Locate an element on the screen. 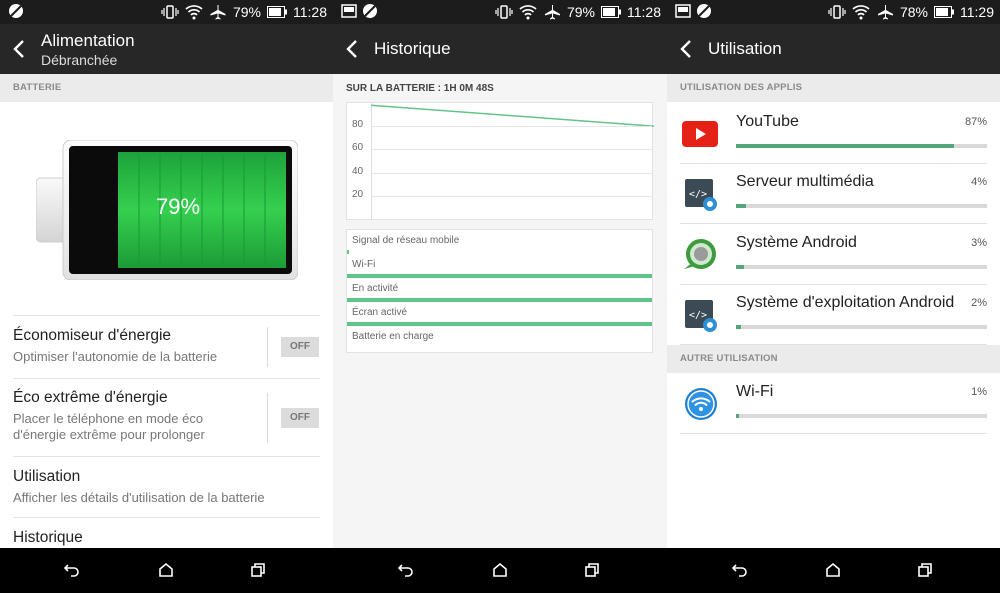 The width and height of the screenshot is (1000, 593). app-percent: 3% is located at coordinates (979, 243).